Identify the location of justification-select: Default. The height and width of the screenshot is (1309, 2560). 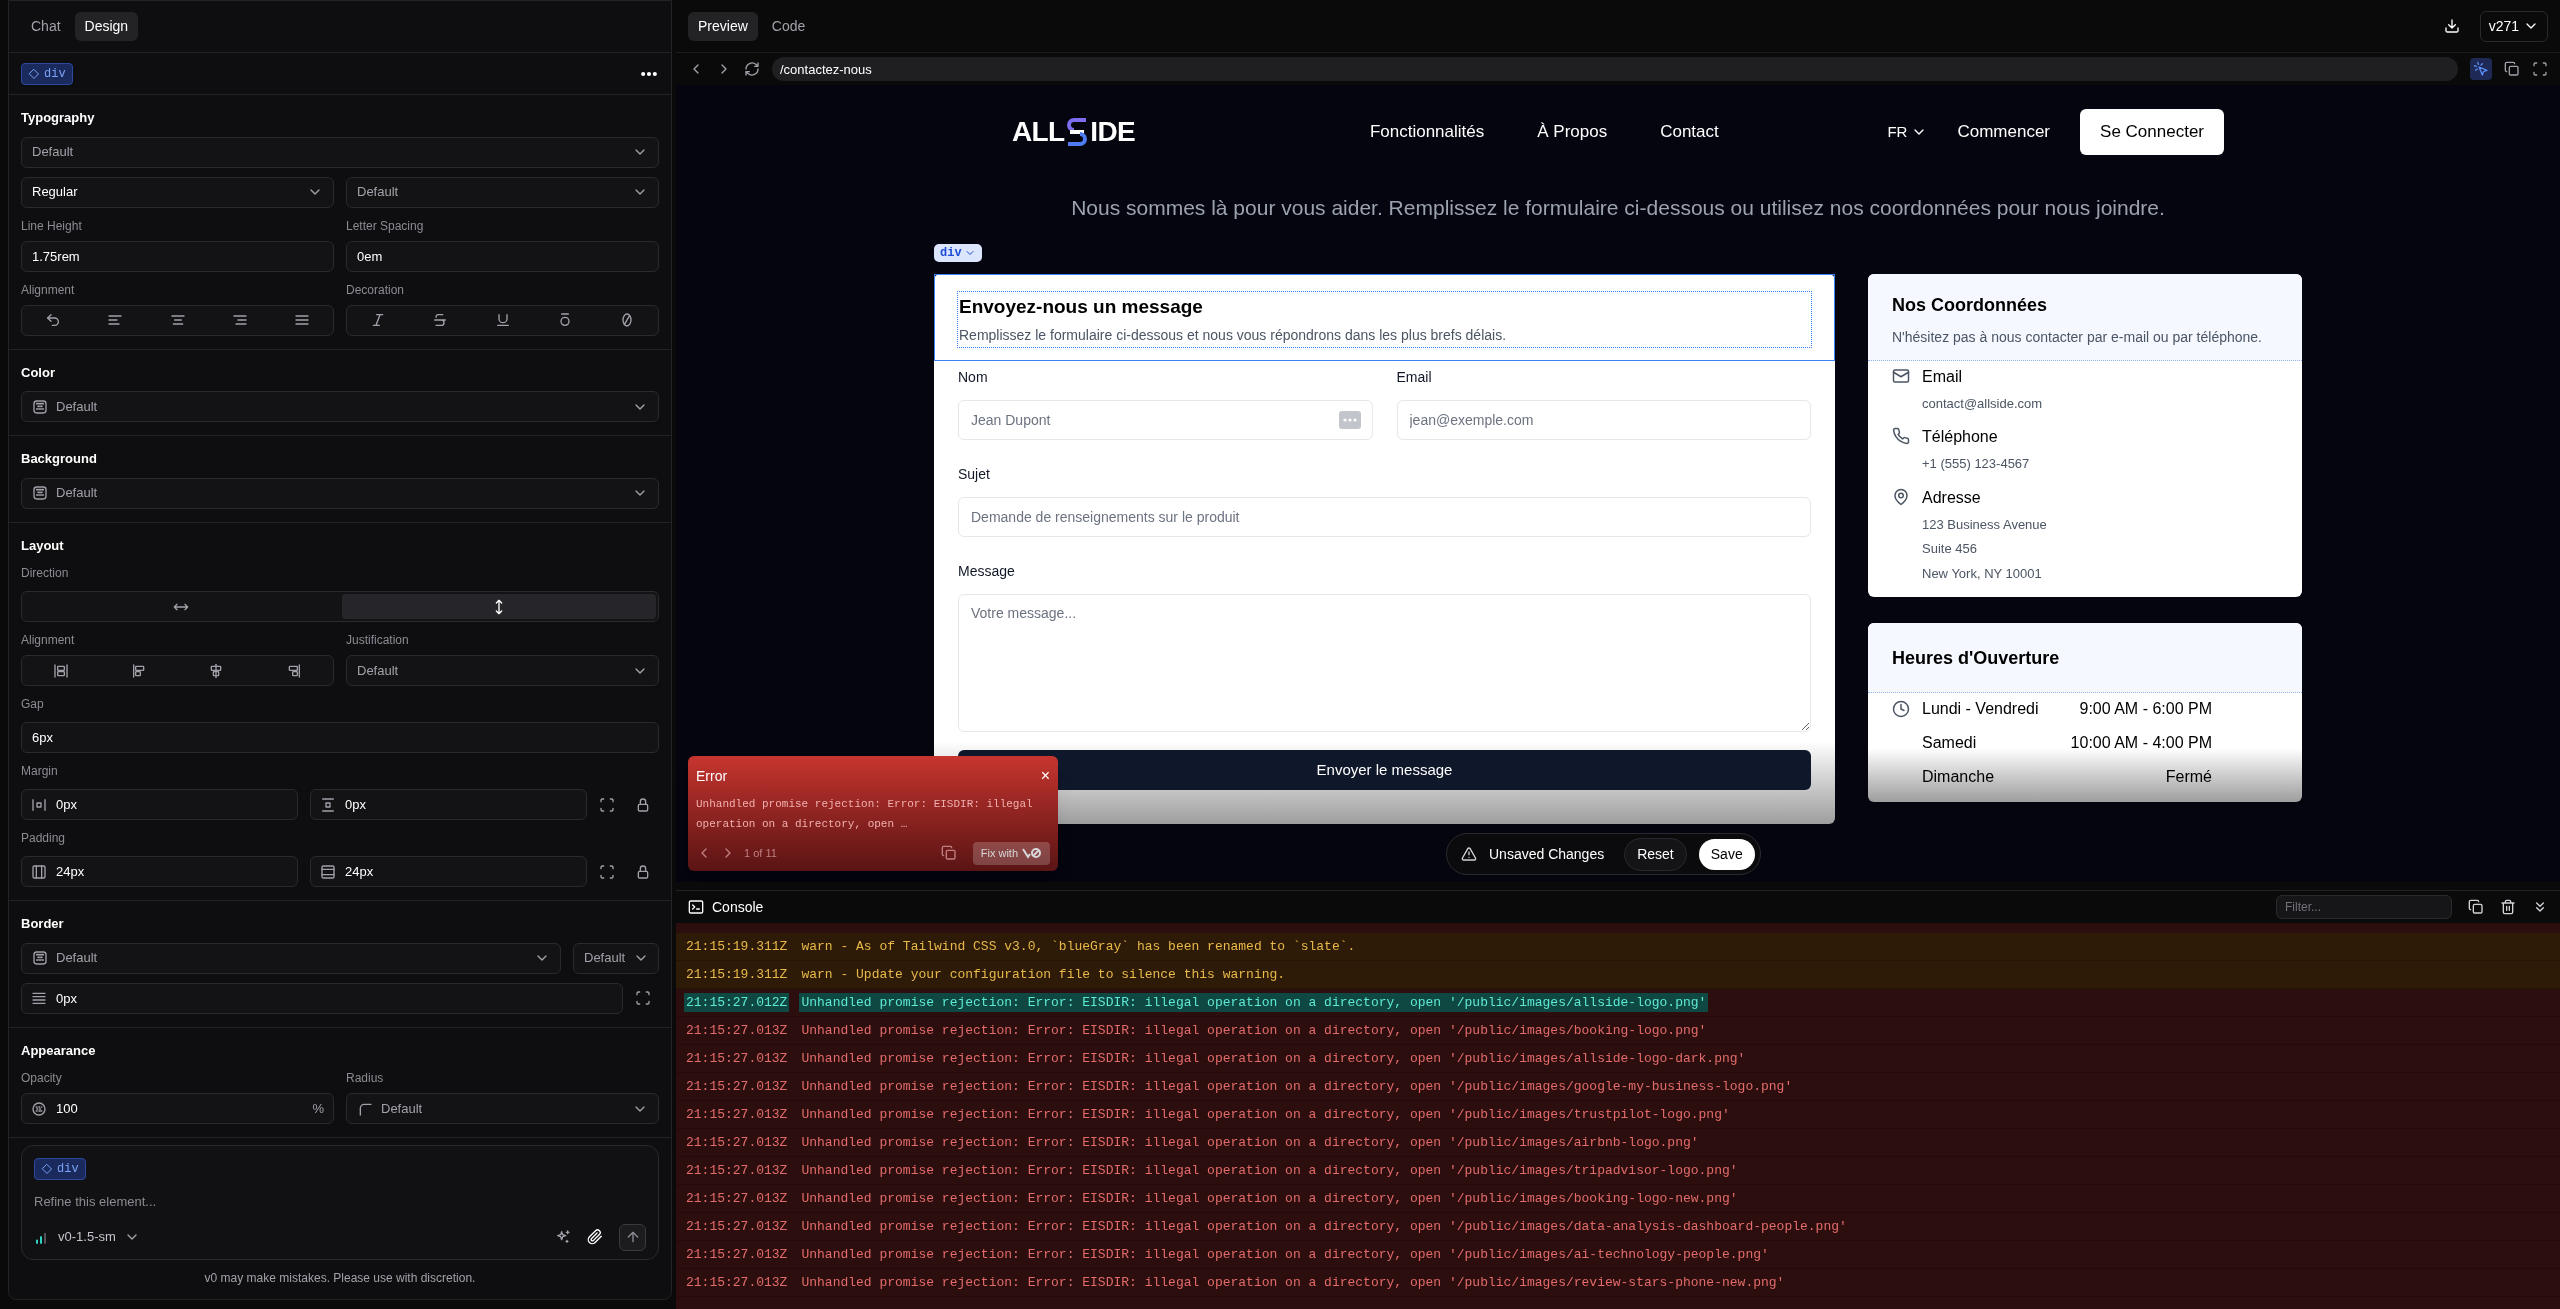
(502, 670).